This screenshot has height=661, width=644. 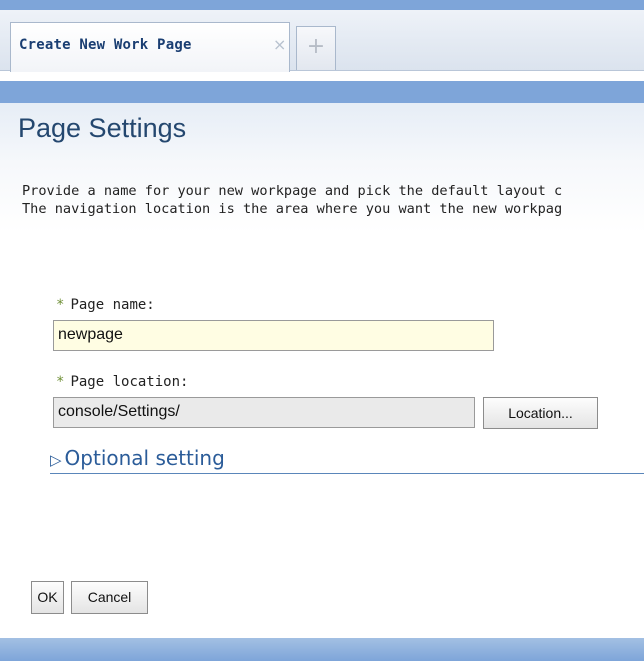 I want to click on page-location-label: * Page location:, so click(x=122, y=382).